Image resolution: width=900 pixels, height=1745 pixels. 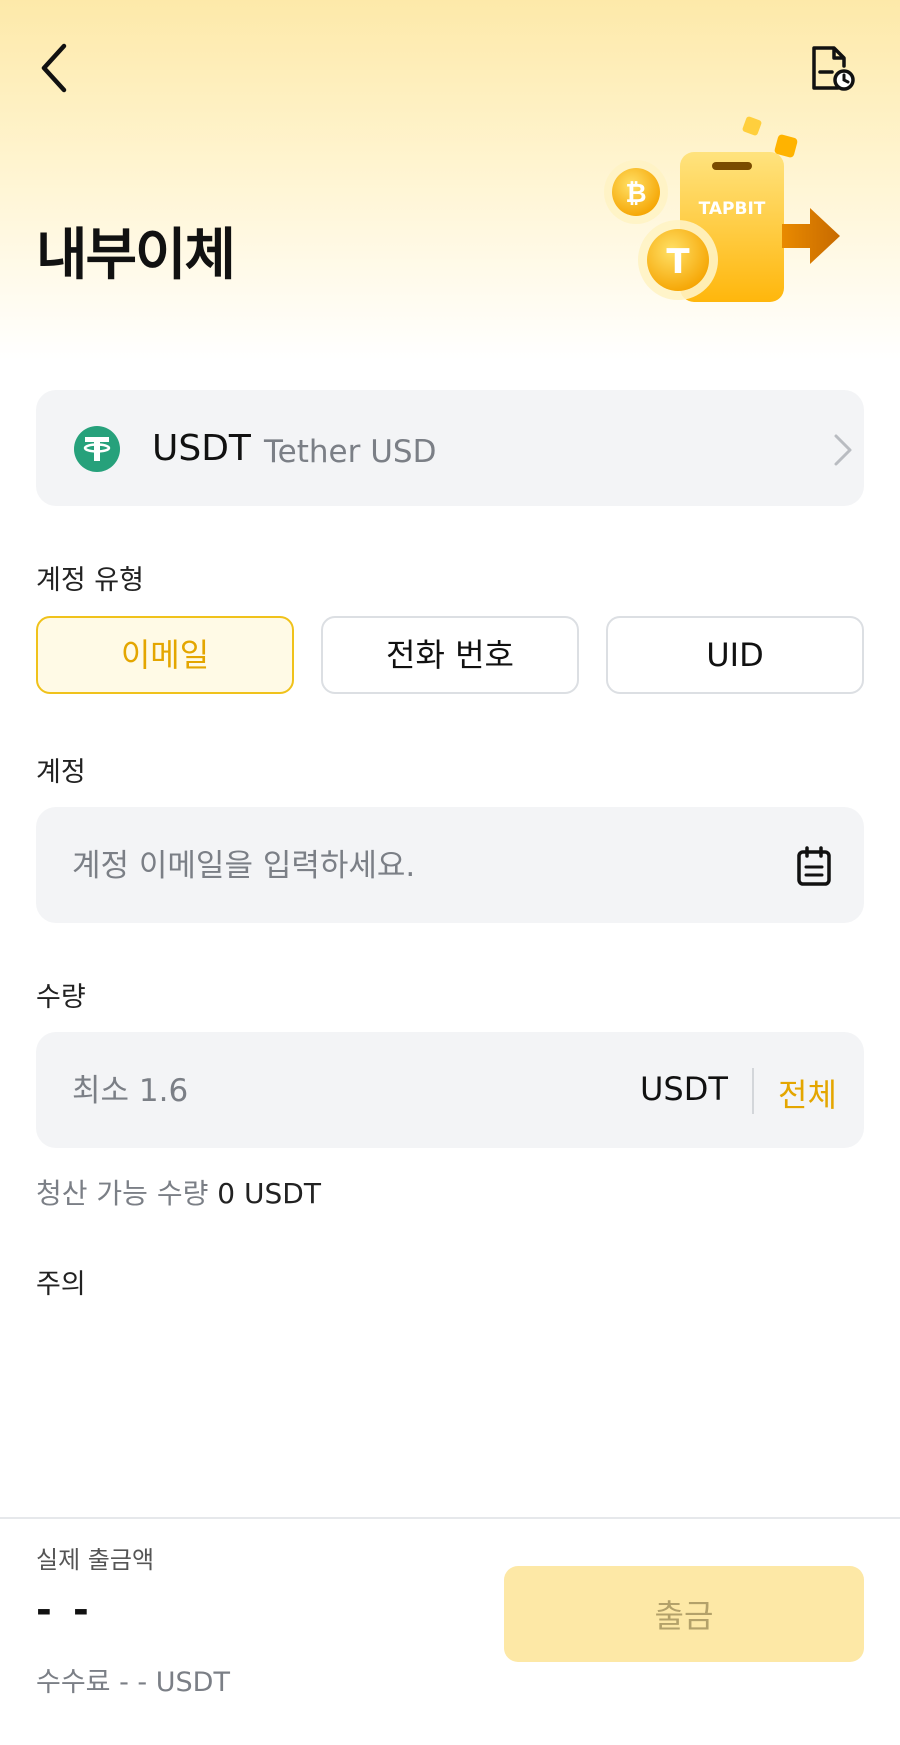 What do you see at coordinates (450, 448) in the screenshot?
I see `coin-selector: USDT Tether USD` at bounding box center [450, 448].